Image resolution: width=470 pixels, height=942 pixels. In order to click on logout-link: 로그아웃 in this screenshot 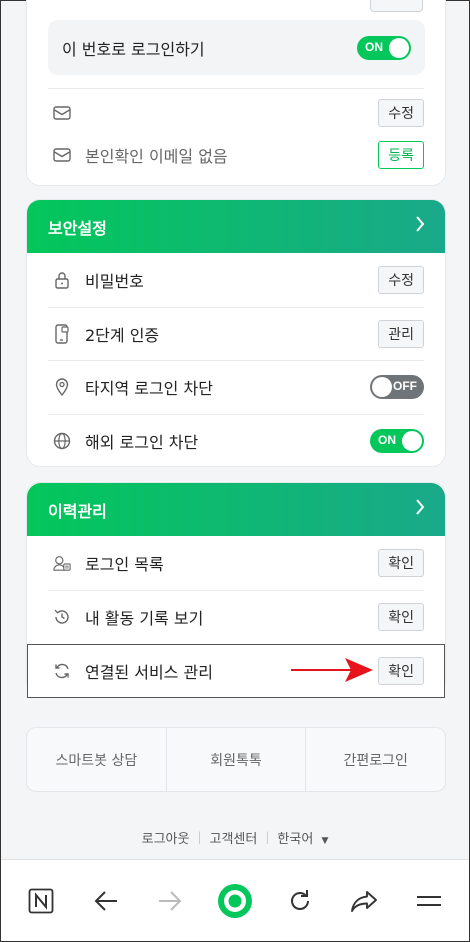, I will do `click(166, 837)`.